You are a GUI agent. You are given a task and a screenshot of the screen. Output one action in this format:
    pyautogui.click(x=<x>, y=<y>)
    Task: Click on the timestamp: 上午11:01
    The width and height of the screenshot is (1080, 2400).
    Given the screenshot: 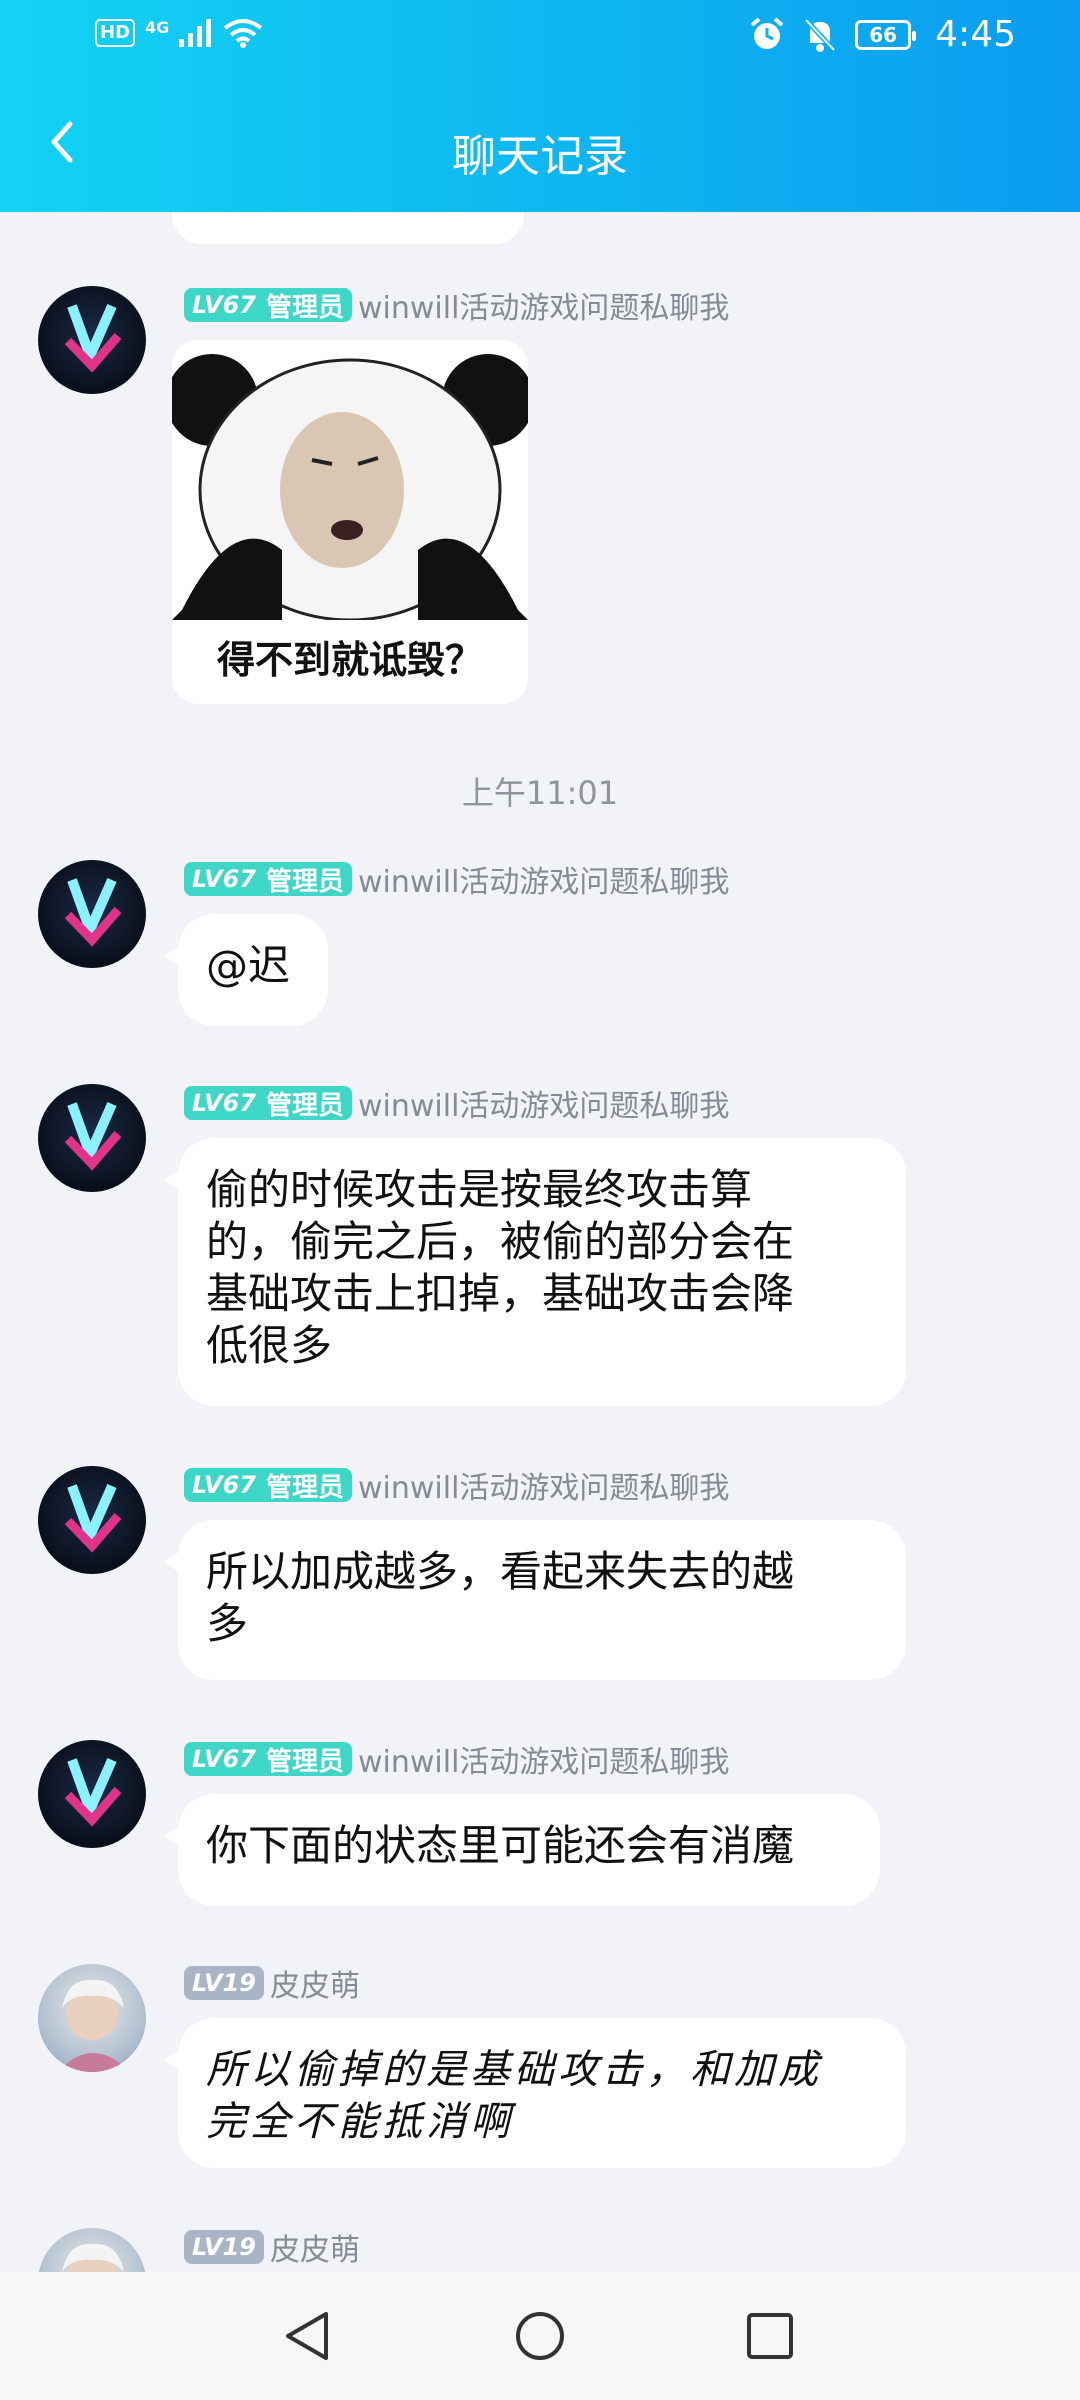 What is the action you would take?
    pyautogui.click(x=540, y=793)
    